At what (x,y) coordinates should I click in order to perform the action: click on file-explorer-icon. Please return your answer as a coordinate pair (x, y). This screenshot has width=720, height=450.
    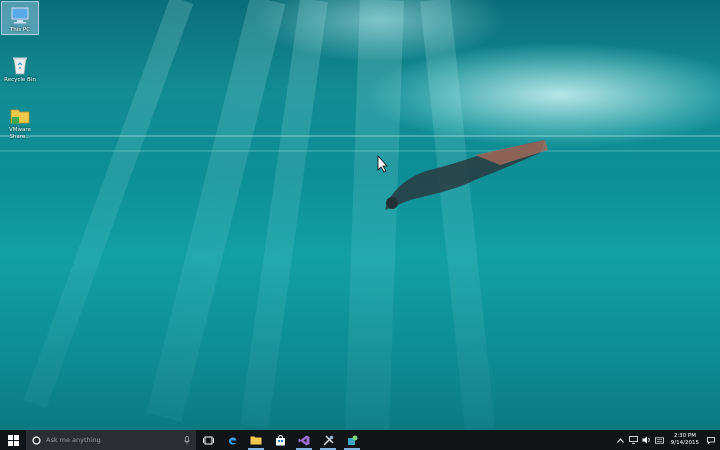
    Looking at the image, I should click on (256, 440).